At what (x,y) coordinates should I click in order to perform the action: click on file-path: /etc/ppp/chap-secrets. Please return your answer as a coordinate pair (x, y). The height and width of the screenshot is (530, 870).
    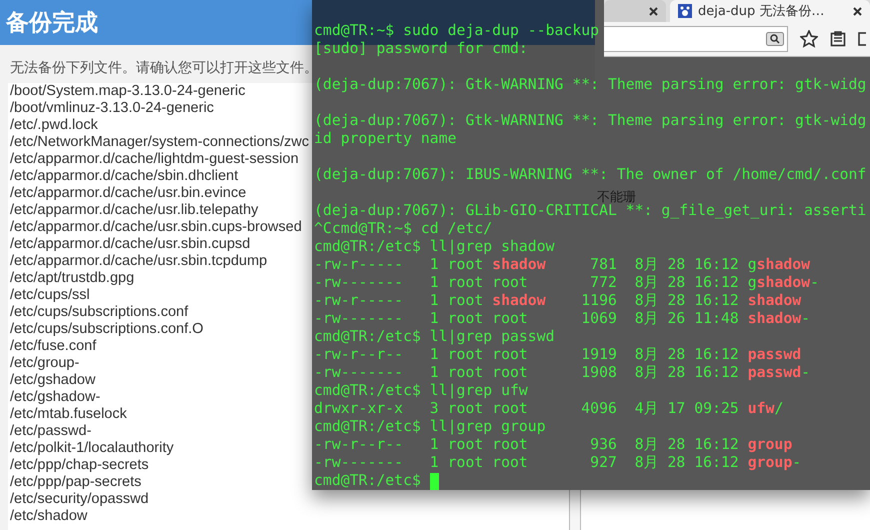
    Looking at the image, I should click on (79, 465).